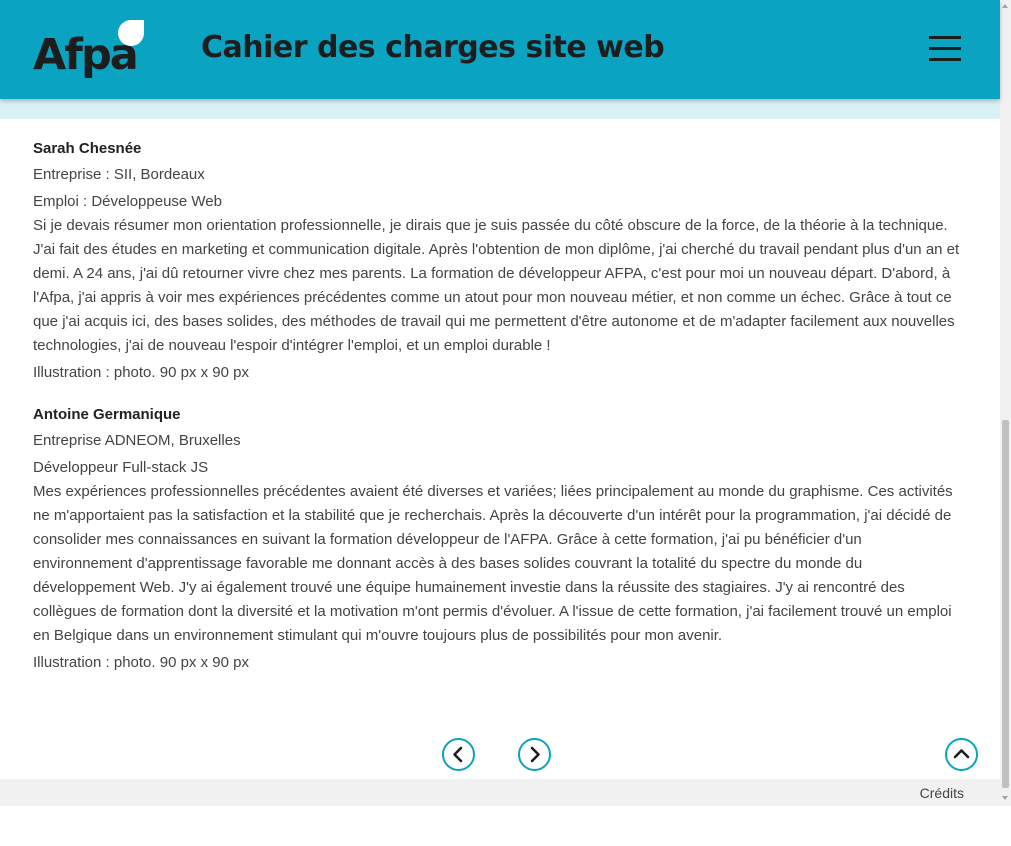 This screenshot has height=846, width=1011. Describe the element at coordinates (119, 174) in the screenshot. I see `person-company: Entreprise : SII, Bordeaux` at that location.